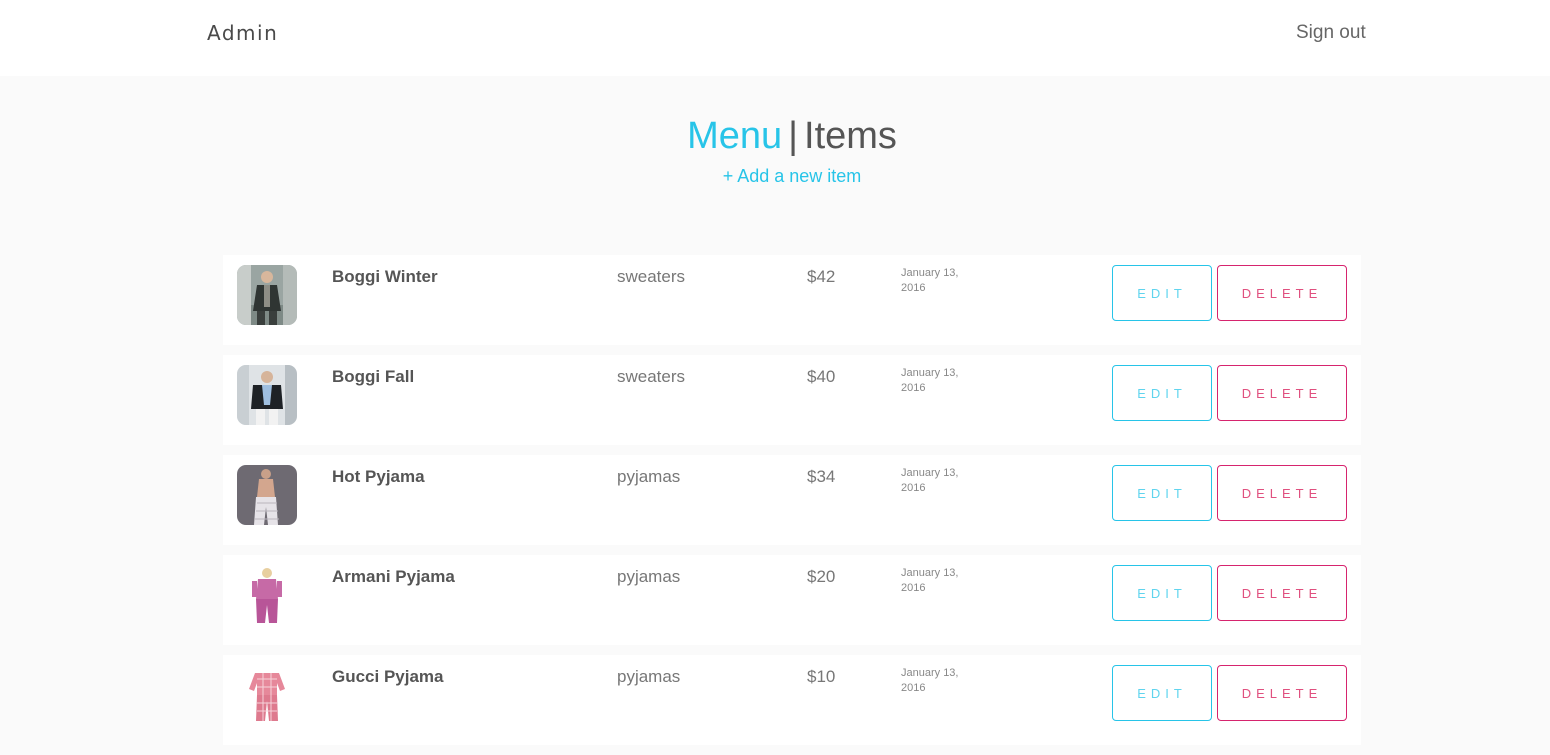 This screenshot has width=1550, height=755. What do you see at coordinates (373, 376) in the screenshot?
I see `item-name: Boggi Fall` at bounding box center [373, 376].